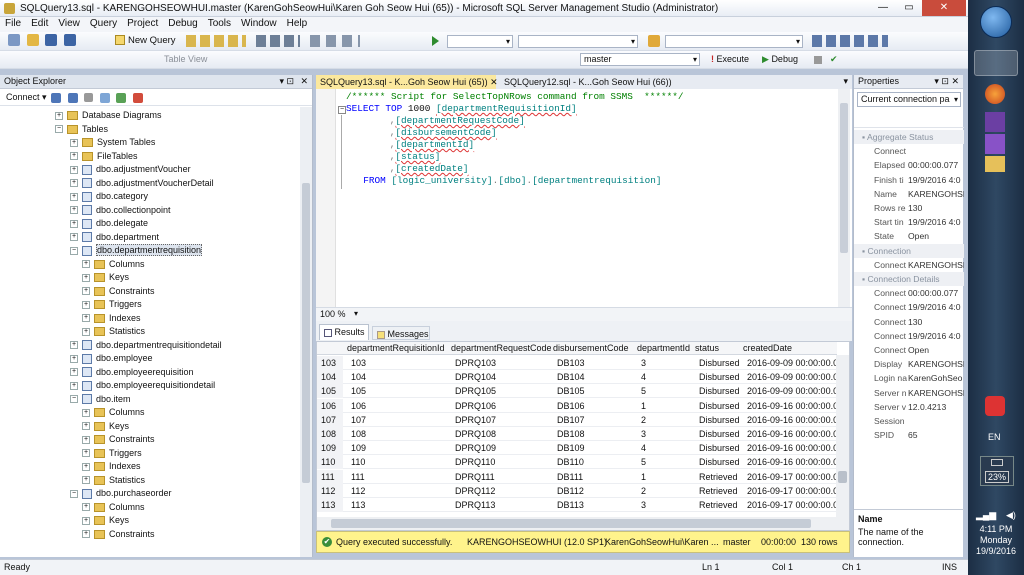  I want to click on property-category: ▪ Connection, so click(909, 250).